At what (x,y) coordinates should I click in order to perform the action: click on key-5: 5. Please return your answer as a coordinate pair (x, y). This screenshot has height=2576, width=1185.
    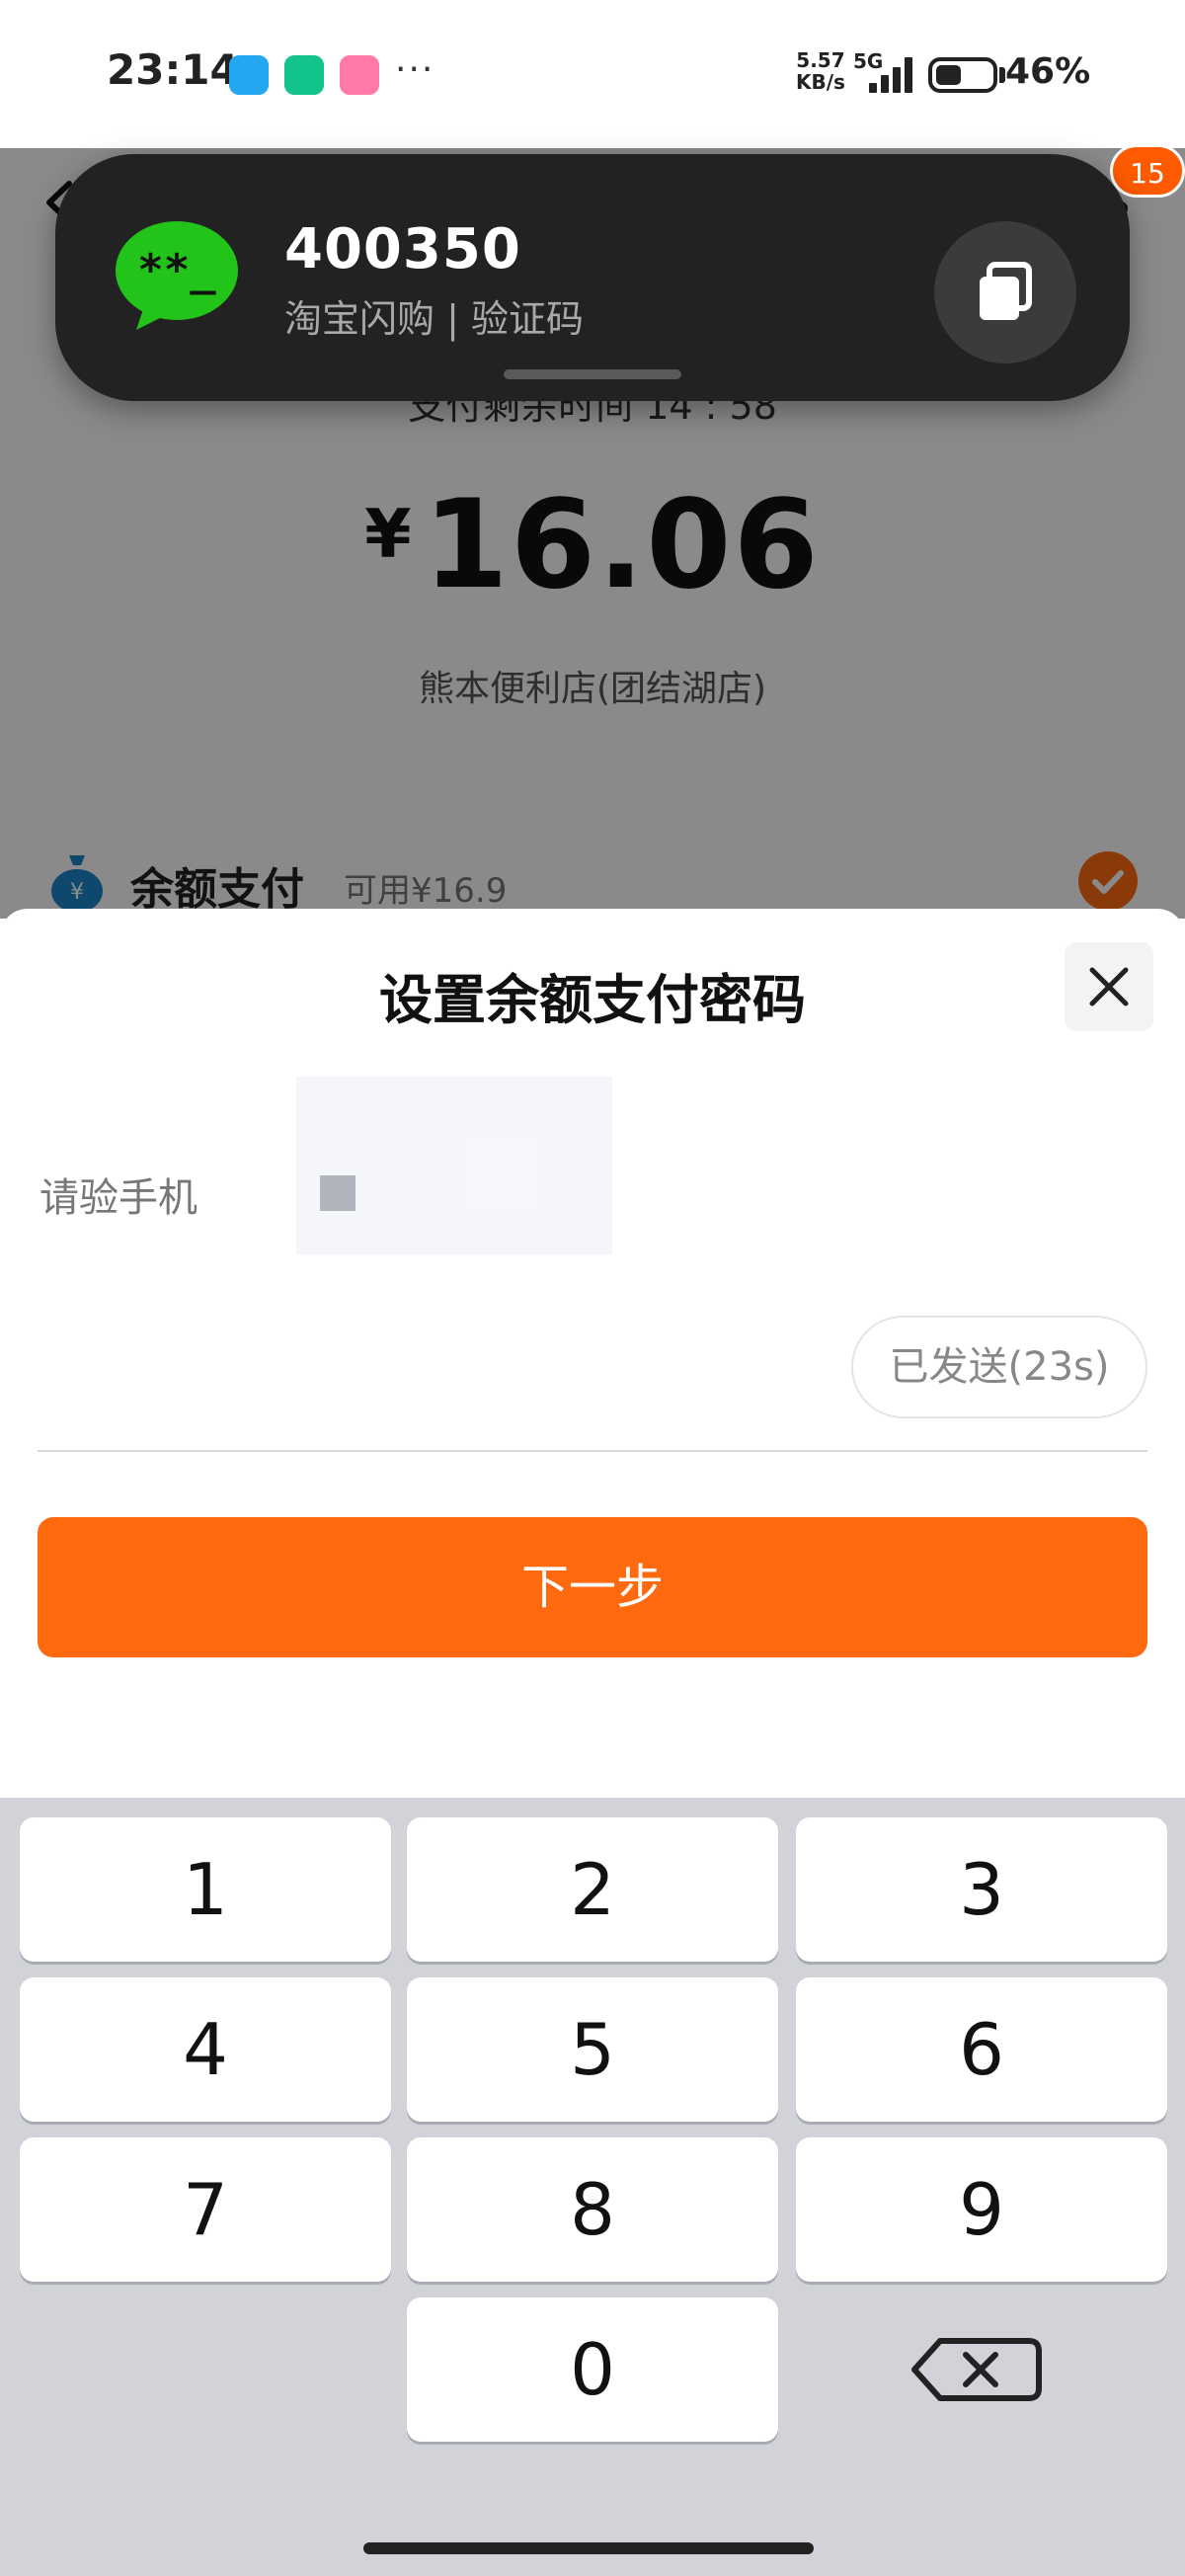
    Looking at the image, I should click on (592, 2049).